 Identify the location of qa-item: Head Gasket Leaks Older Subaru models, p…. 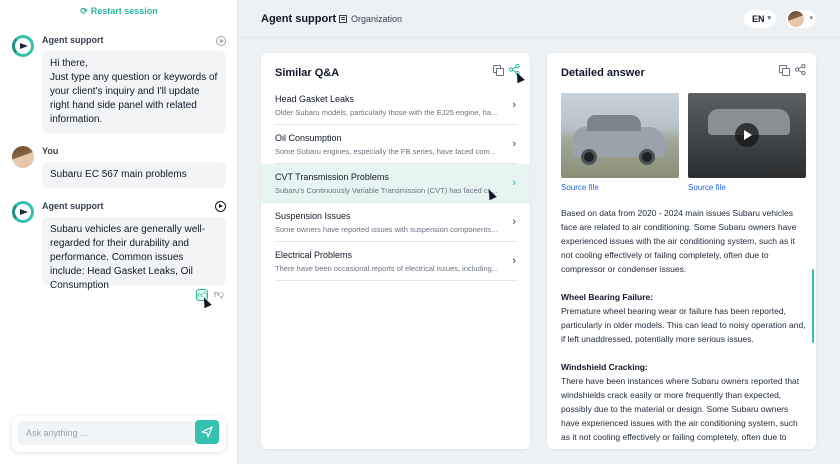
(396, 105).